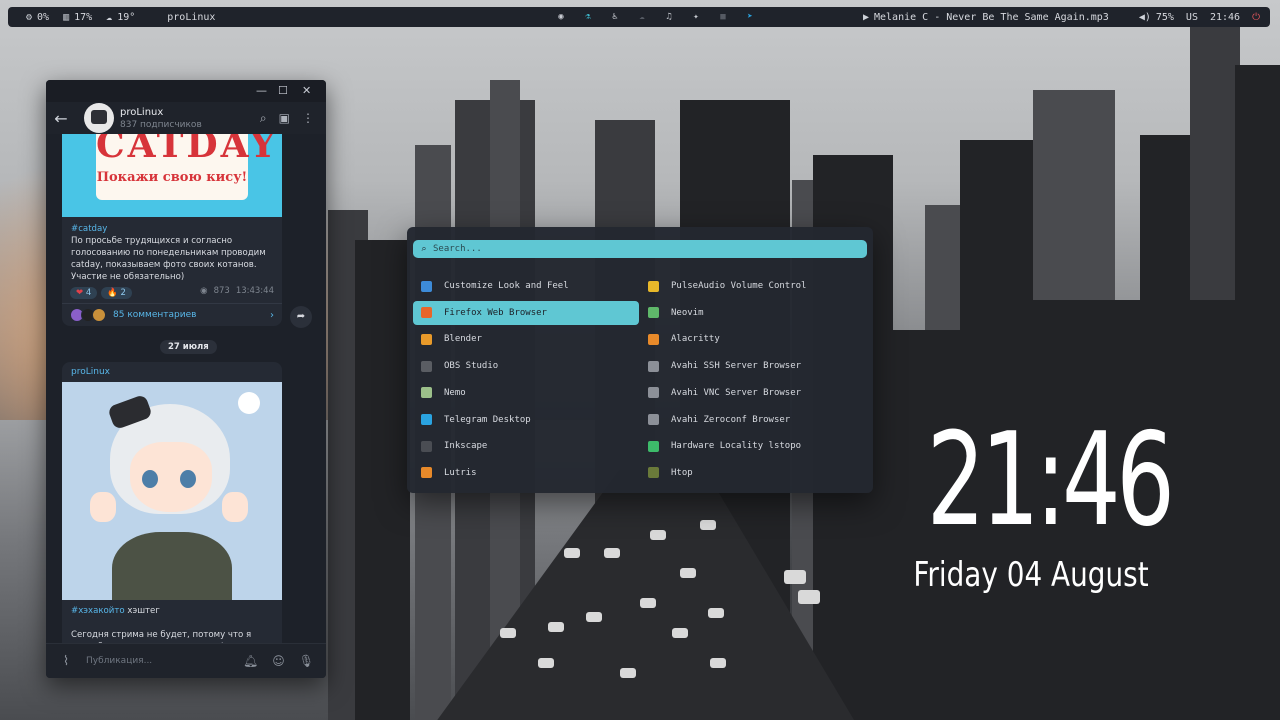  Describe the element at coordinates (426, 446) in the screenshot. I see `inkscape-icon` at that location.